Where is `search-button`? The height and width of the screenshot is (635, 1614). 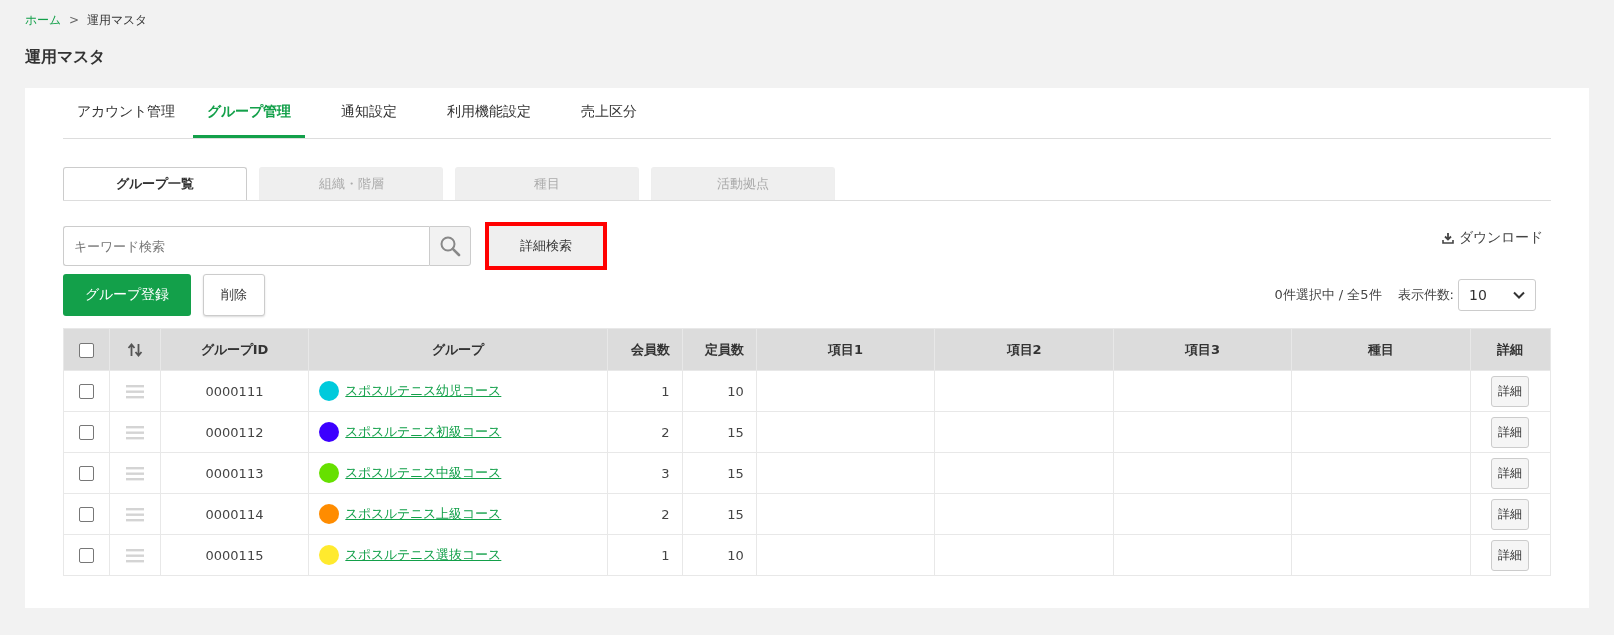
search-button is located at coordinates (450, 246).